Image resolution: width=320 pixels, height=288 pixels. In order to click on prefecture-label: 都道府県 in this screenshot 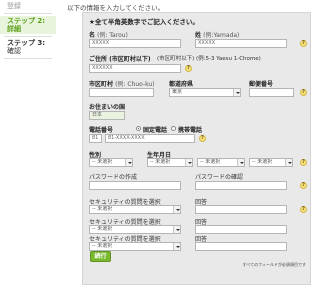, I will do `click(181, 84)`.